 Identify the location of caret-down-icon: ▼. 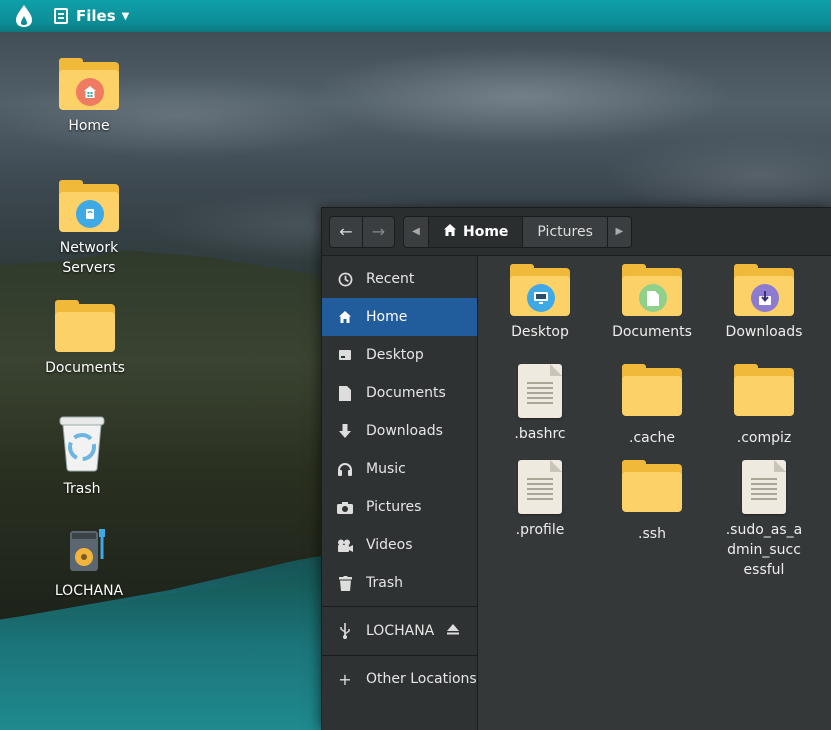
(125, 16).